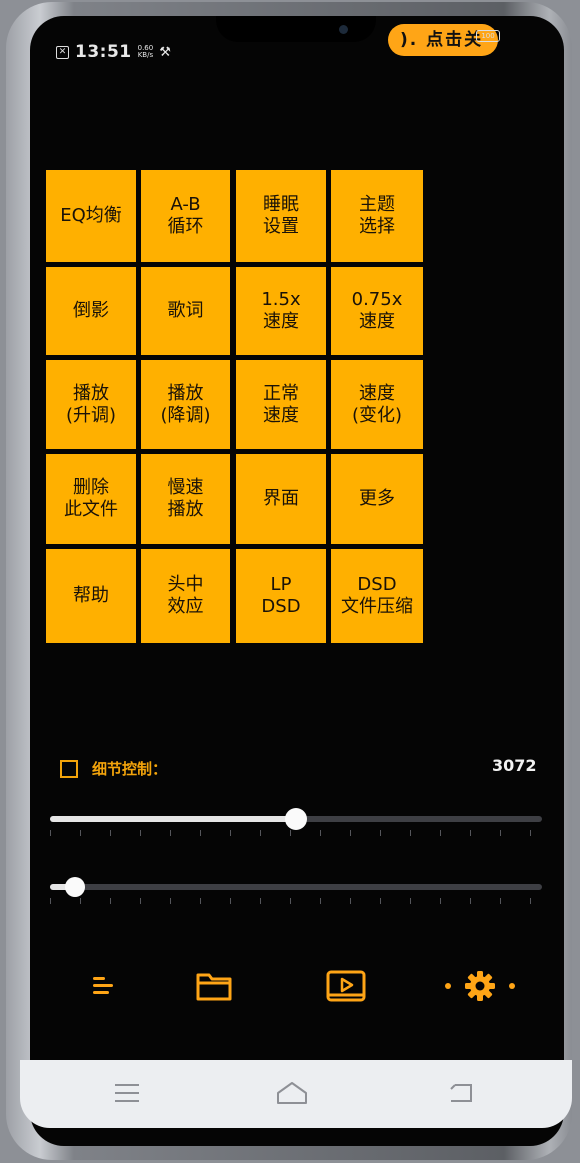 This screenshot has height=1163, width=580. I want to click on feature-tile: 0.75x 速度, so click(377, 311).